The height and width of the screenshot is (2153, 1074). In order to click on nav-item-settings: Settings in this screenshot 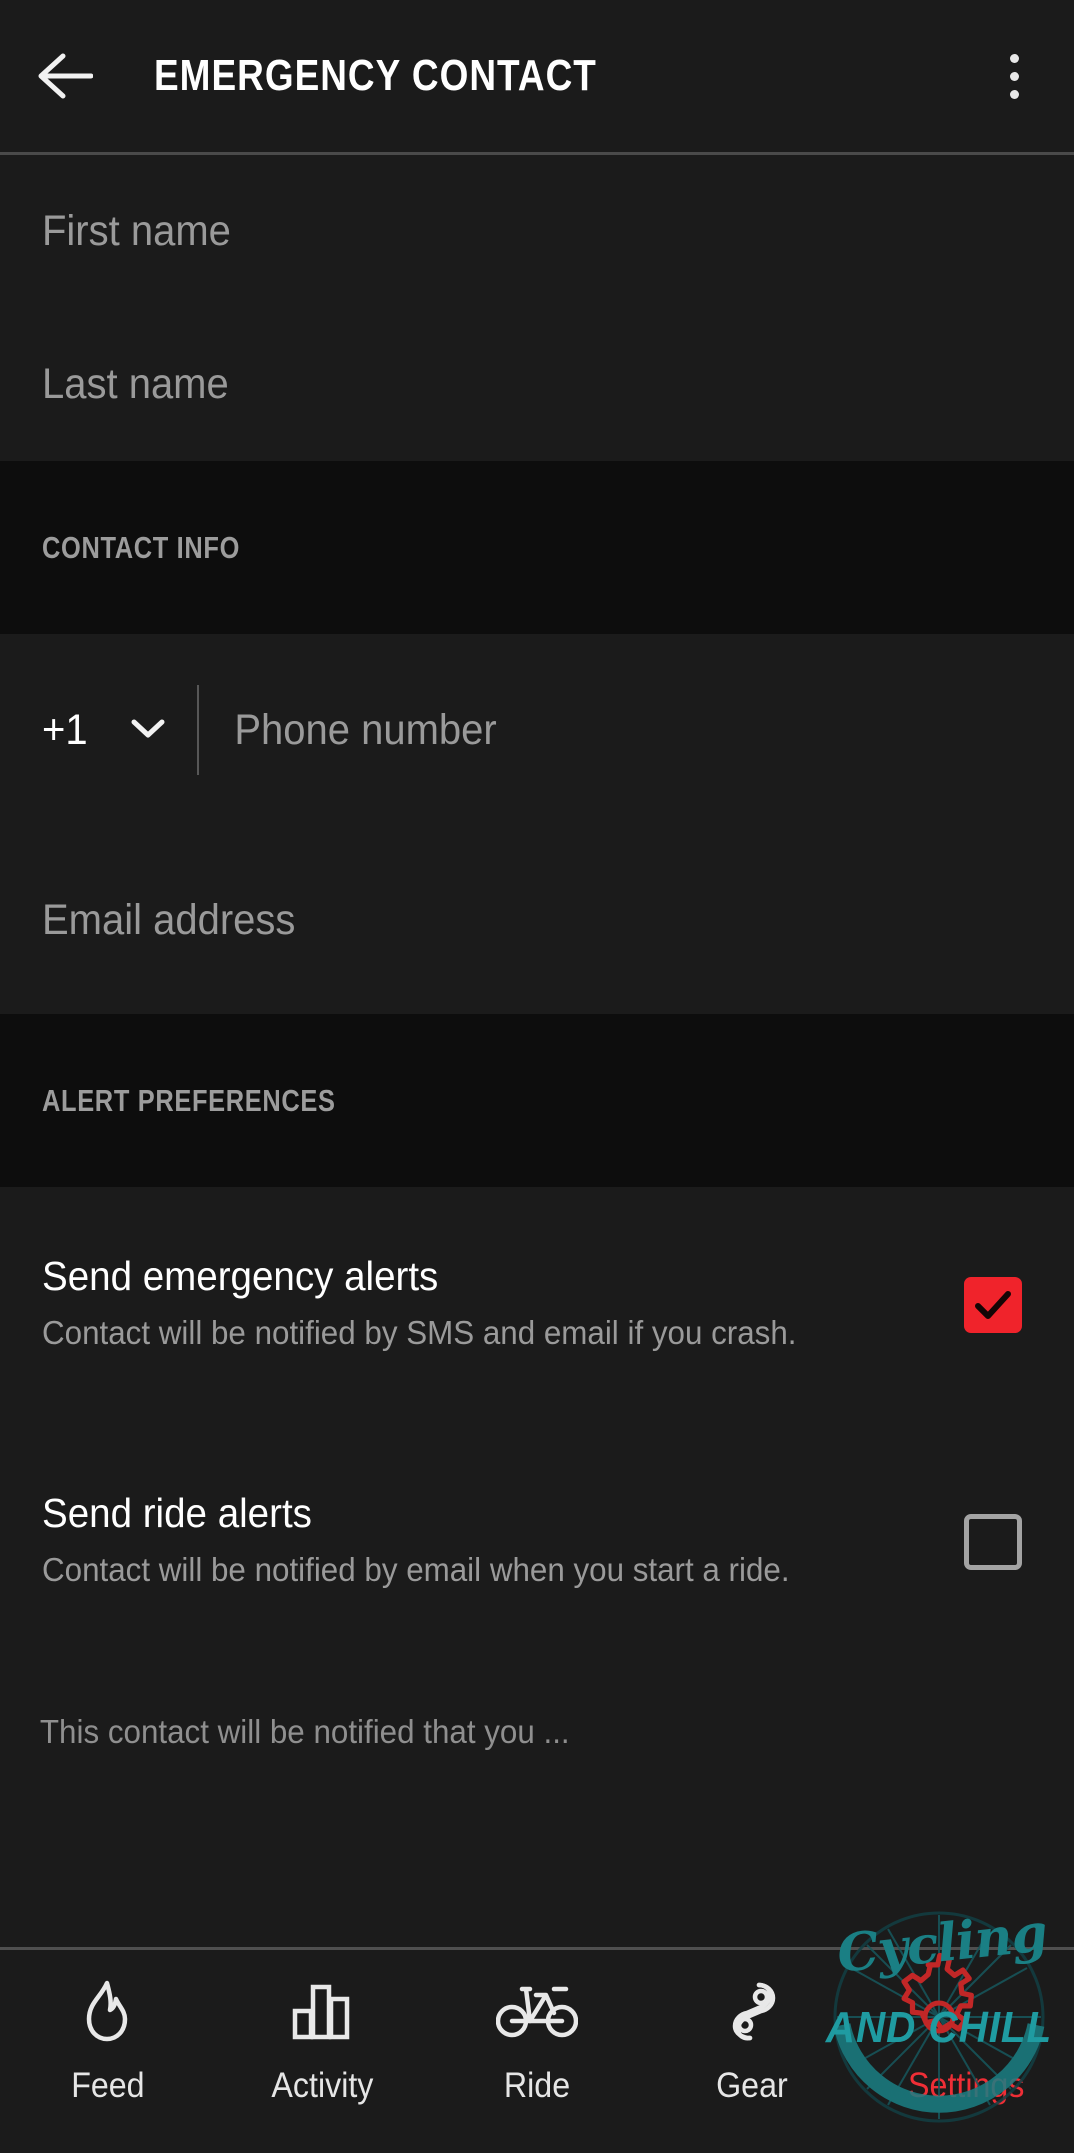, I will do `click(966, 2041)`.